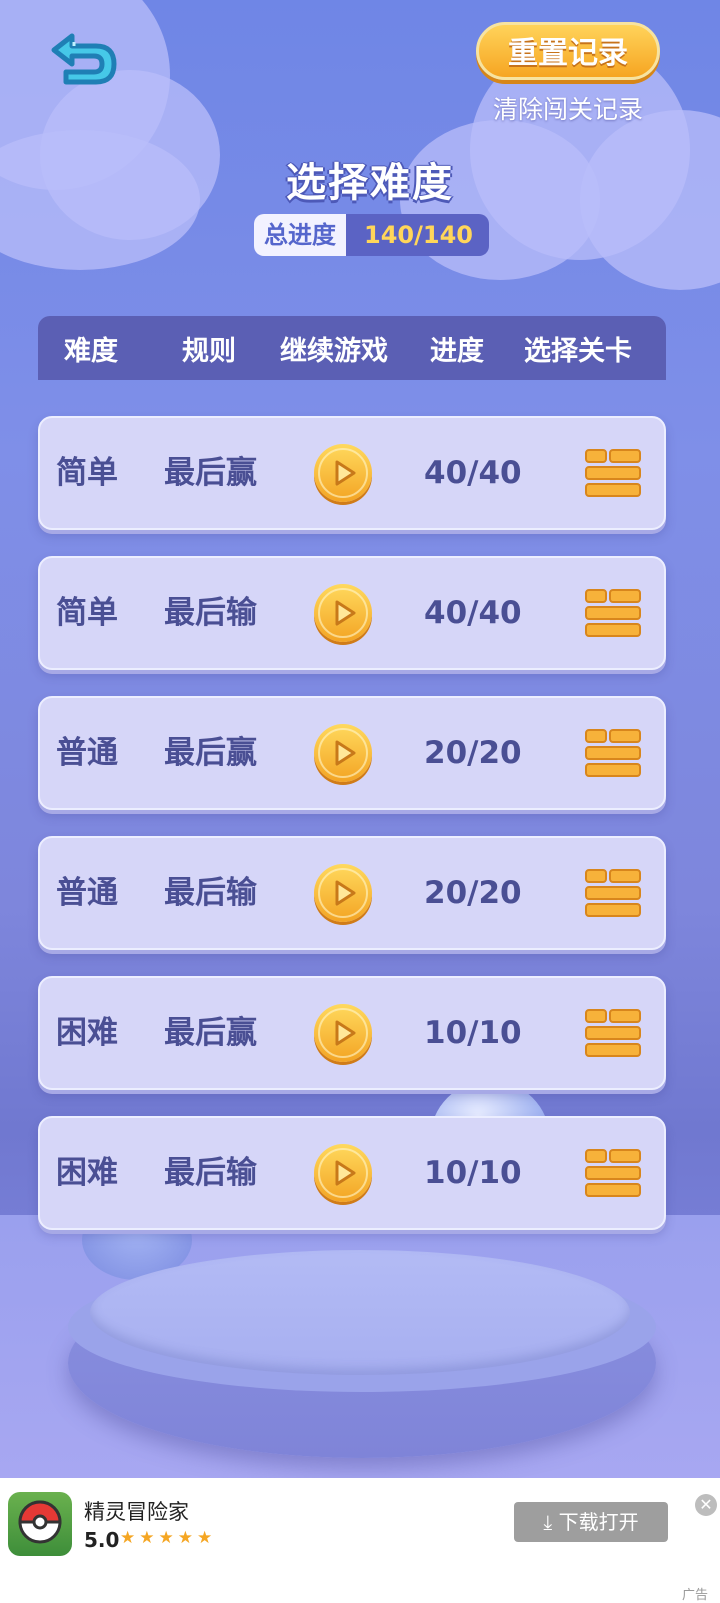 The image size is (720, 1603). What do you see at coordinates (360, 1540) in the screenshot?
I see `ad-banner: 精灵冒险家 5.0 ★★★★★ ⤓ 下载打开 ✕ 广告` at bounding box center [360, 1540].